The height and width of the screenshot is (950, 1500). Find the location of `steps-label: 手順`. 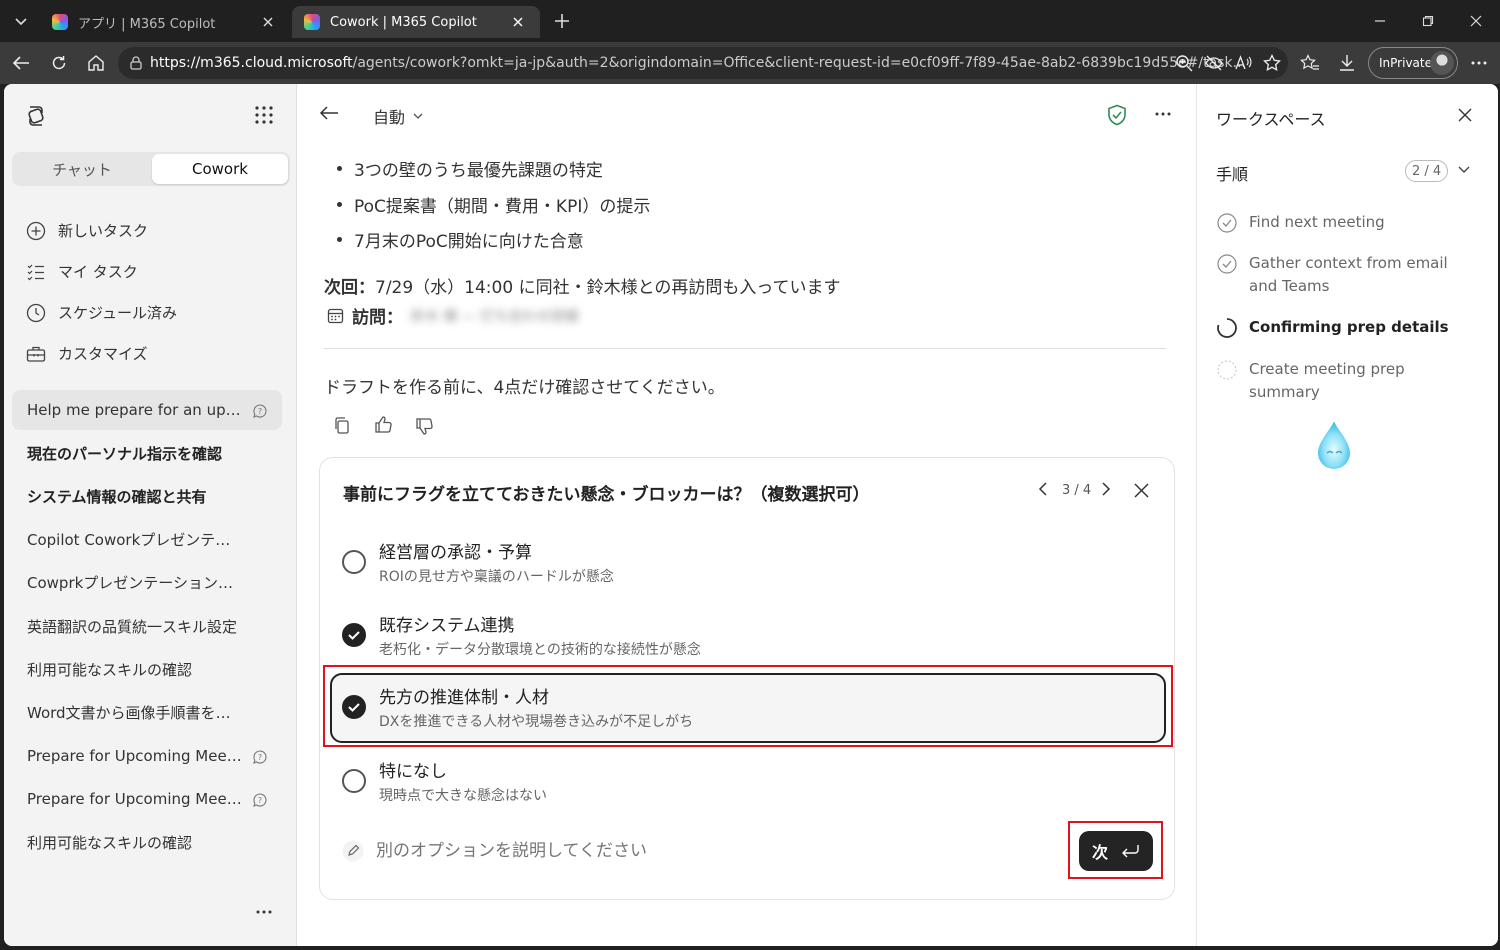

steps-label: 手順 is located at coordinates (1232, 174).